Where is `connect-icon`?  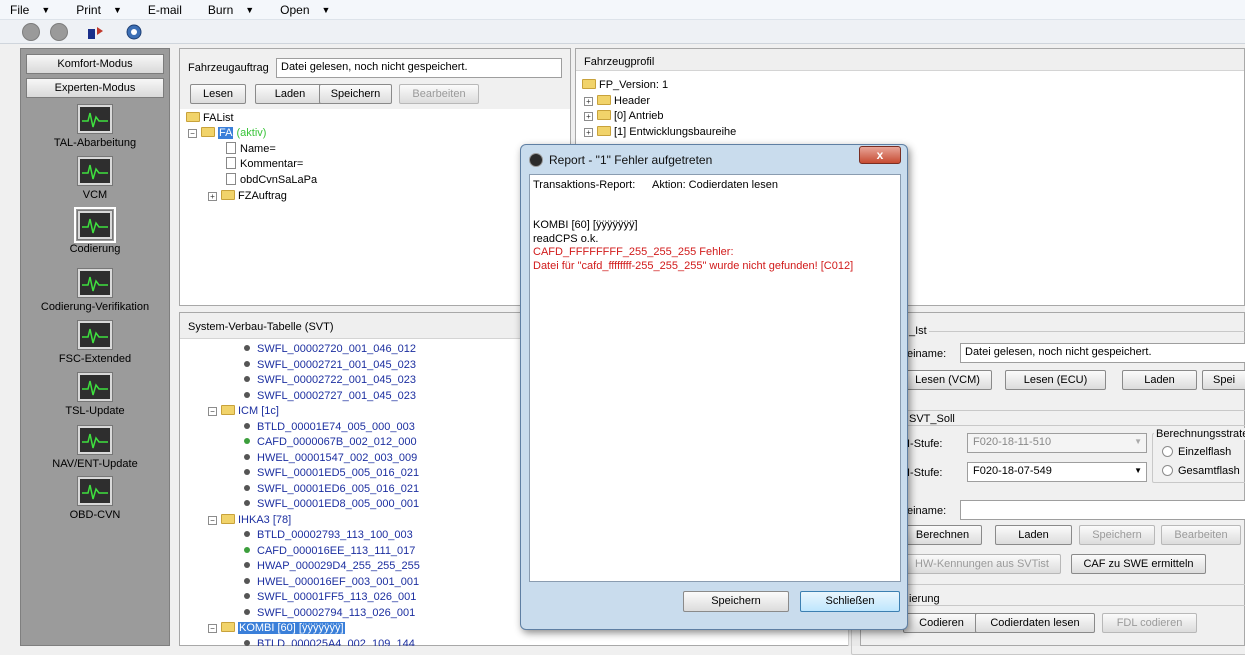 connect-icon is located at coordinates (96, 32).